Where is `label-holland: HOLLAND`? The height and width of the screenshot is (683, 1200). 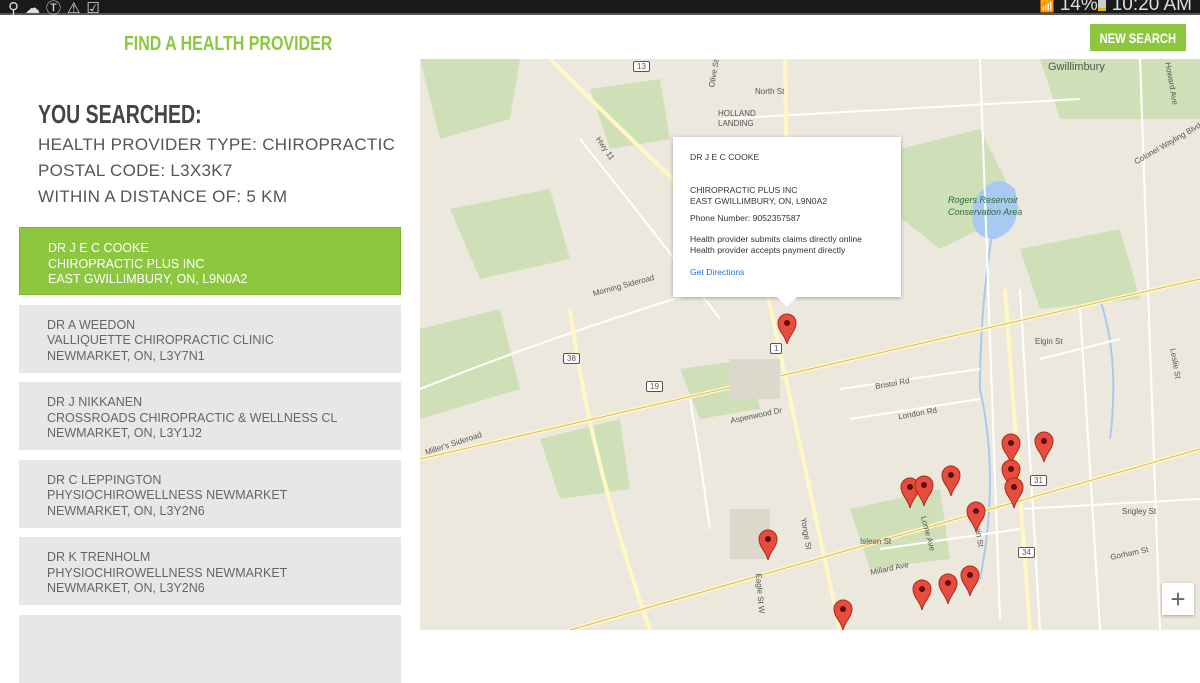
label-holland: HOLLAND is located at coordinates (737, 113).